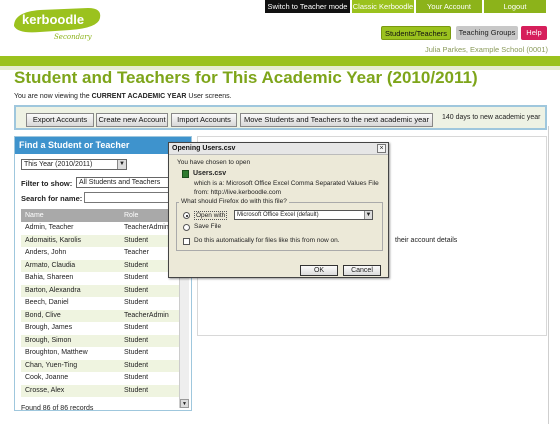  I want to click on records-count: Found 86 of 86 records, so click(57, 408).